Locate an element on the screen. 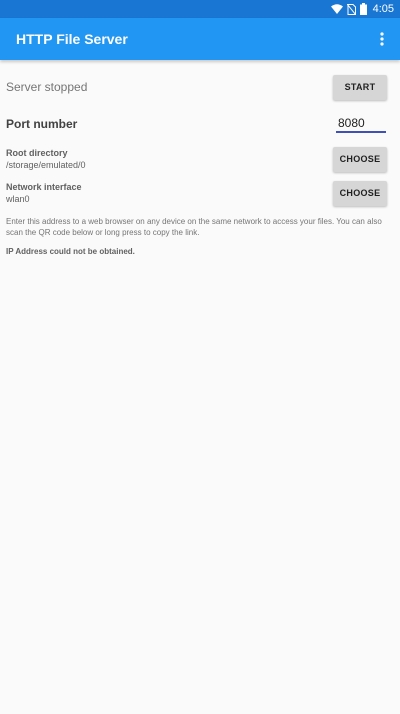 Image resolution: width=400 pixels, height=714 pixels. app-bar: HTTP File Server is located at coordinates (200, 39).